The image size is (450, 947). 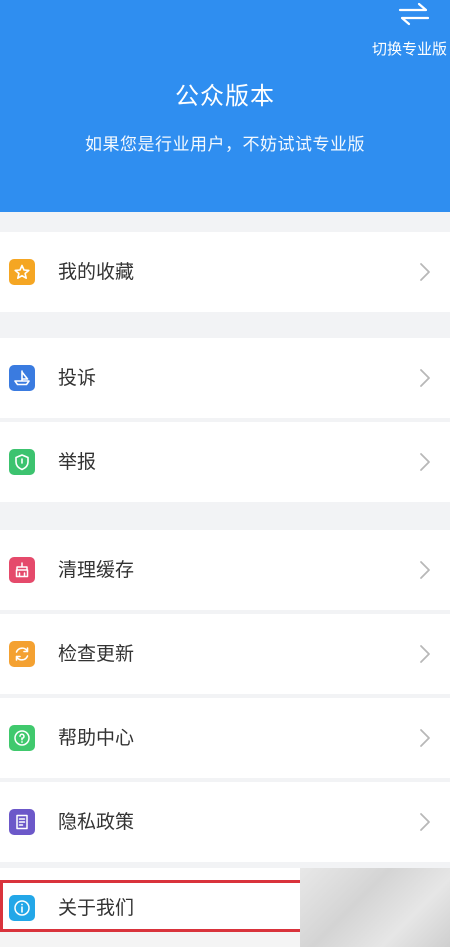 I want to click on menu-item-label: 检查更新, so click(x=96, y=654).